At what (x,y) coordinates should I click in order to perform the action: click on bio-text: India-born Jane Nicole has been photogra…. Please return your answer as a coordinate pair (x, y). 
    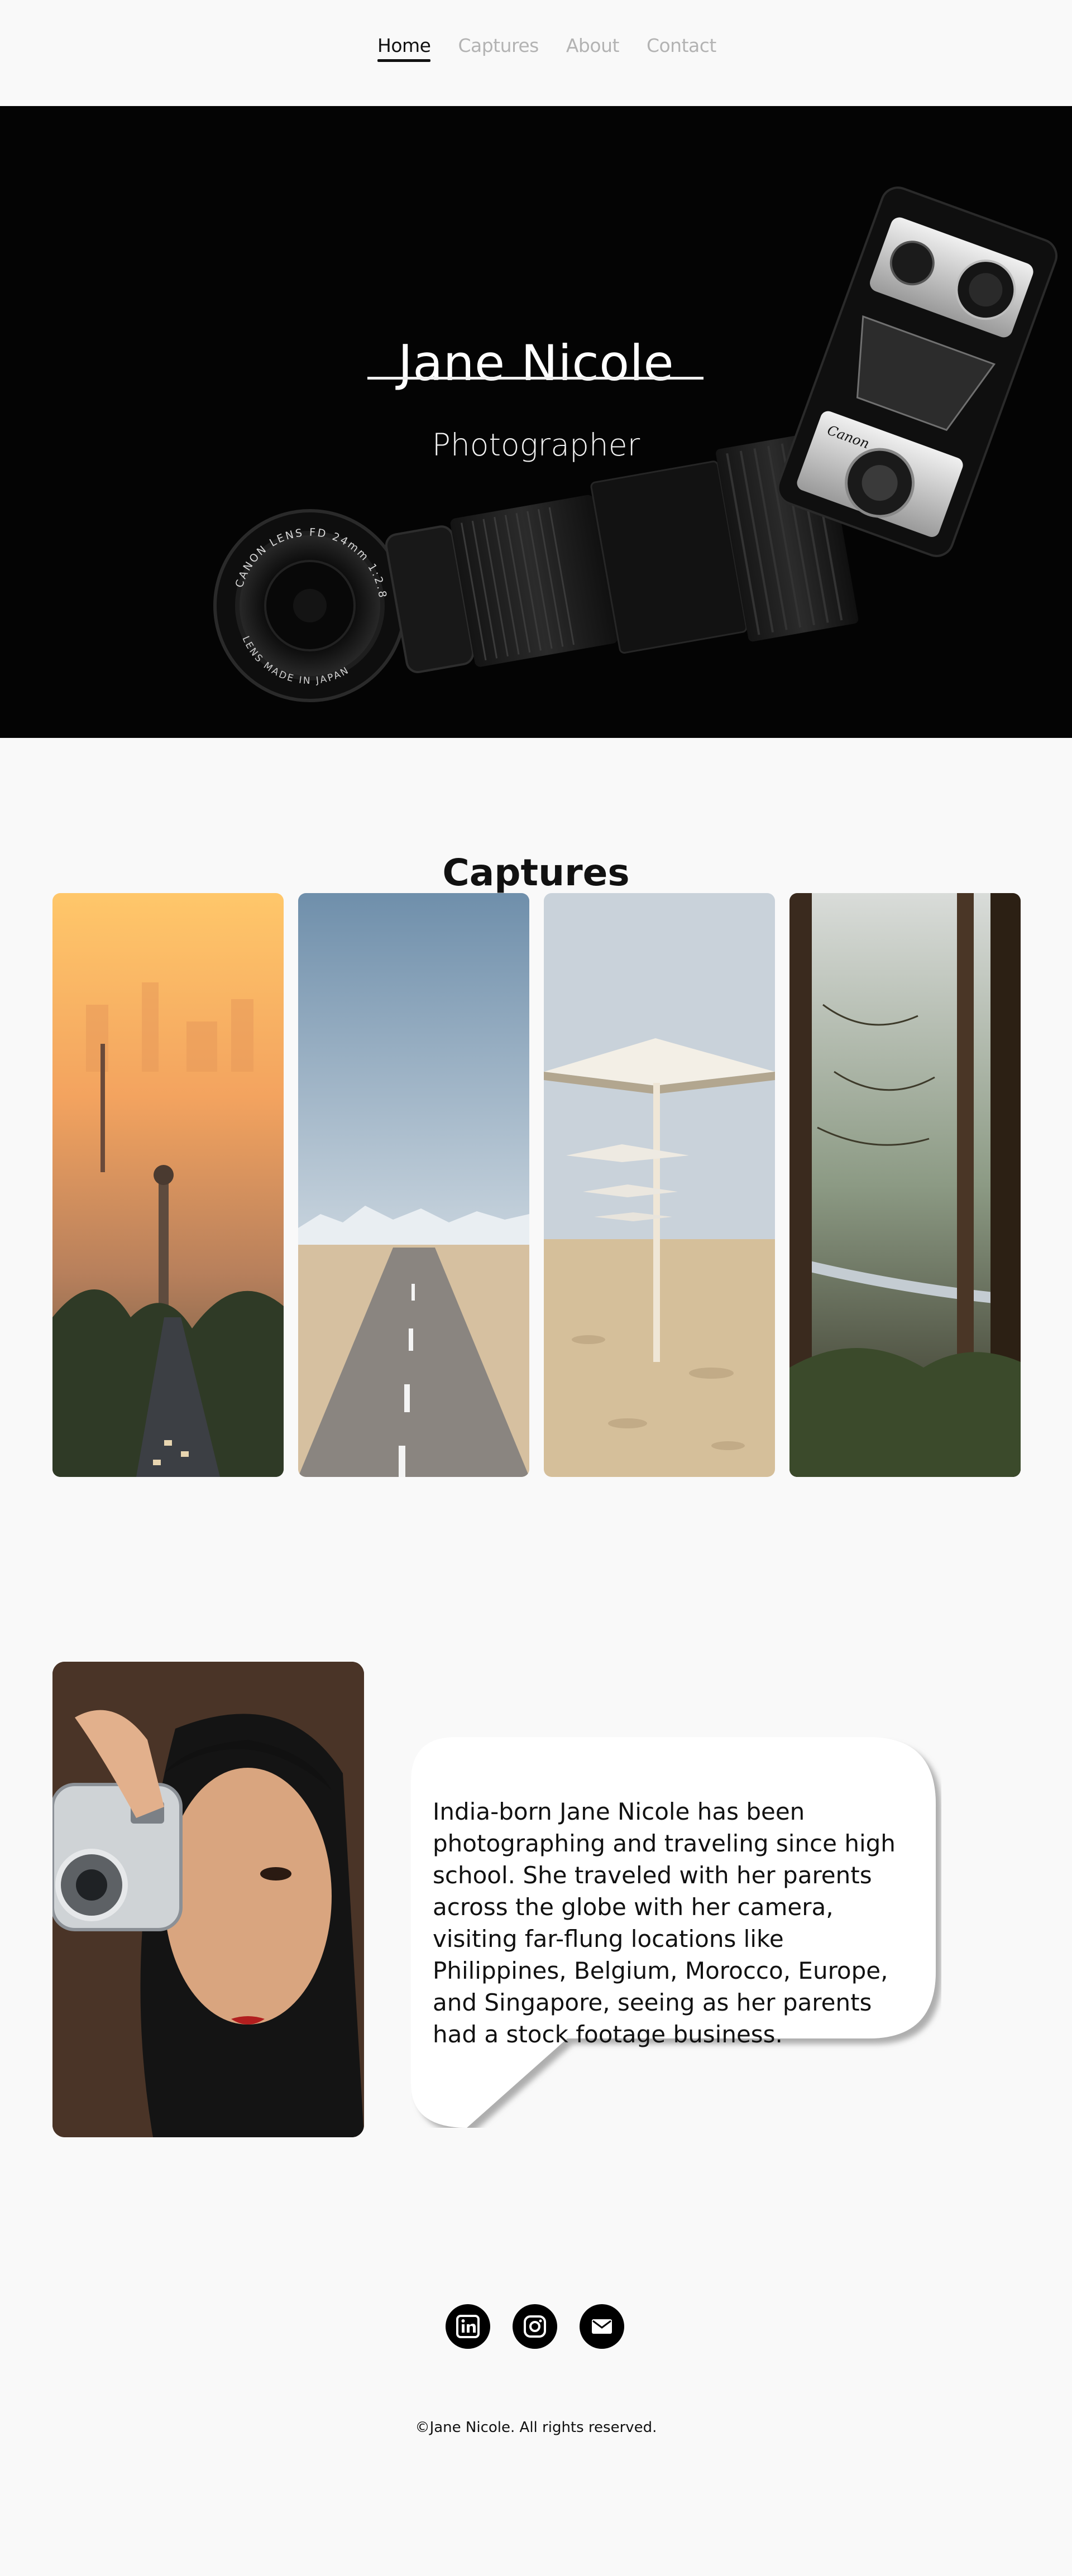
    Looking at the image, I should click on (665, 1923).